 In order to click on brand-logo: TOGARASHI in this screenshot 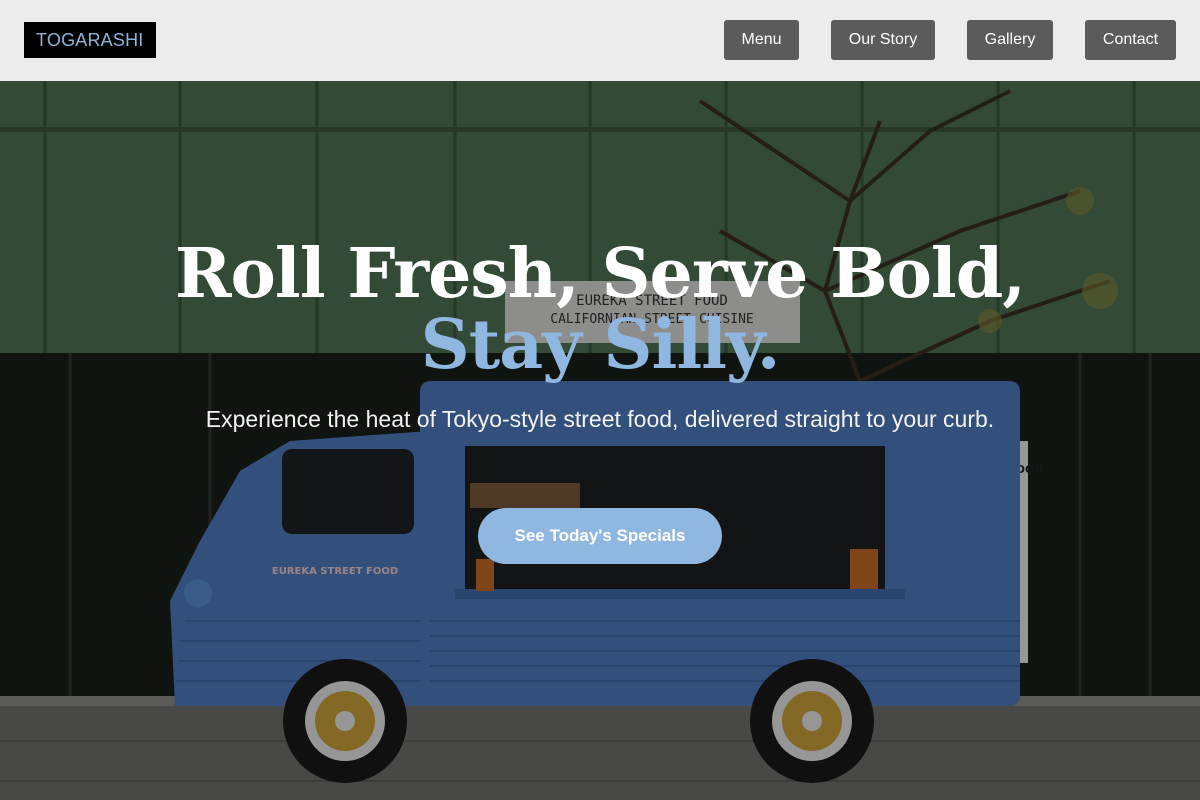, I will do `click(90, 40)`.